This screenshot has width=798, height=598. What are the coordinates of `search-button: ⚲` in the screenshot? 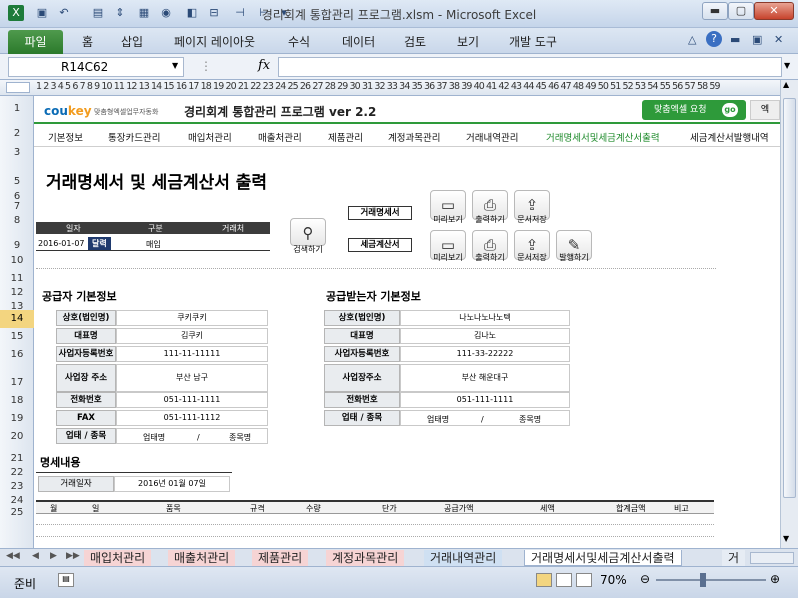 It's located at (308, 232).